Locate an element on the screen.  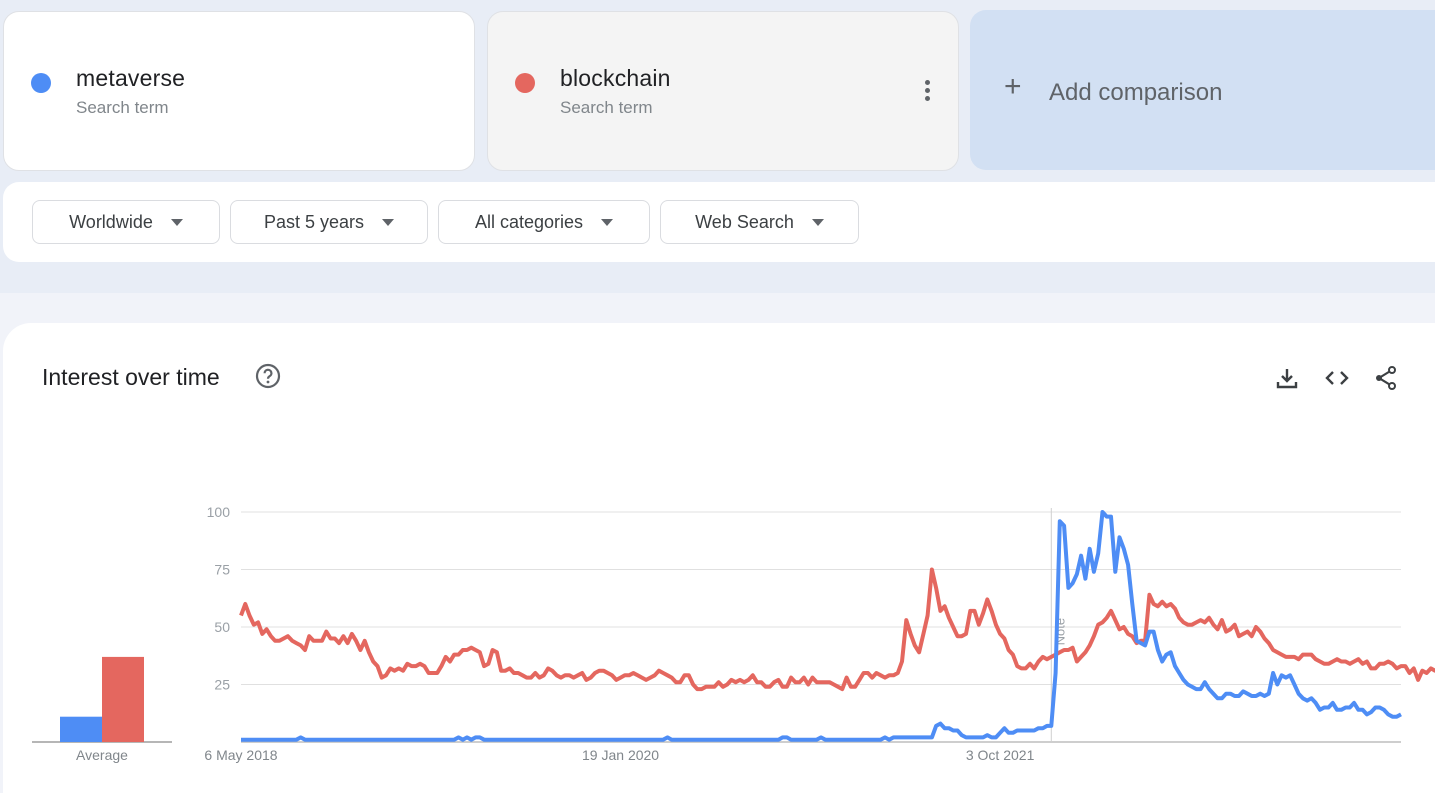
y-tick-label: 75 is located at coordinates (222, 570).